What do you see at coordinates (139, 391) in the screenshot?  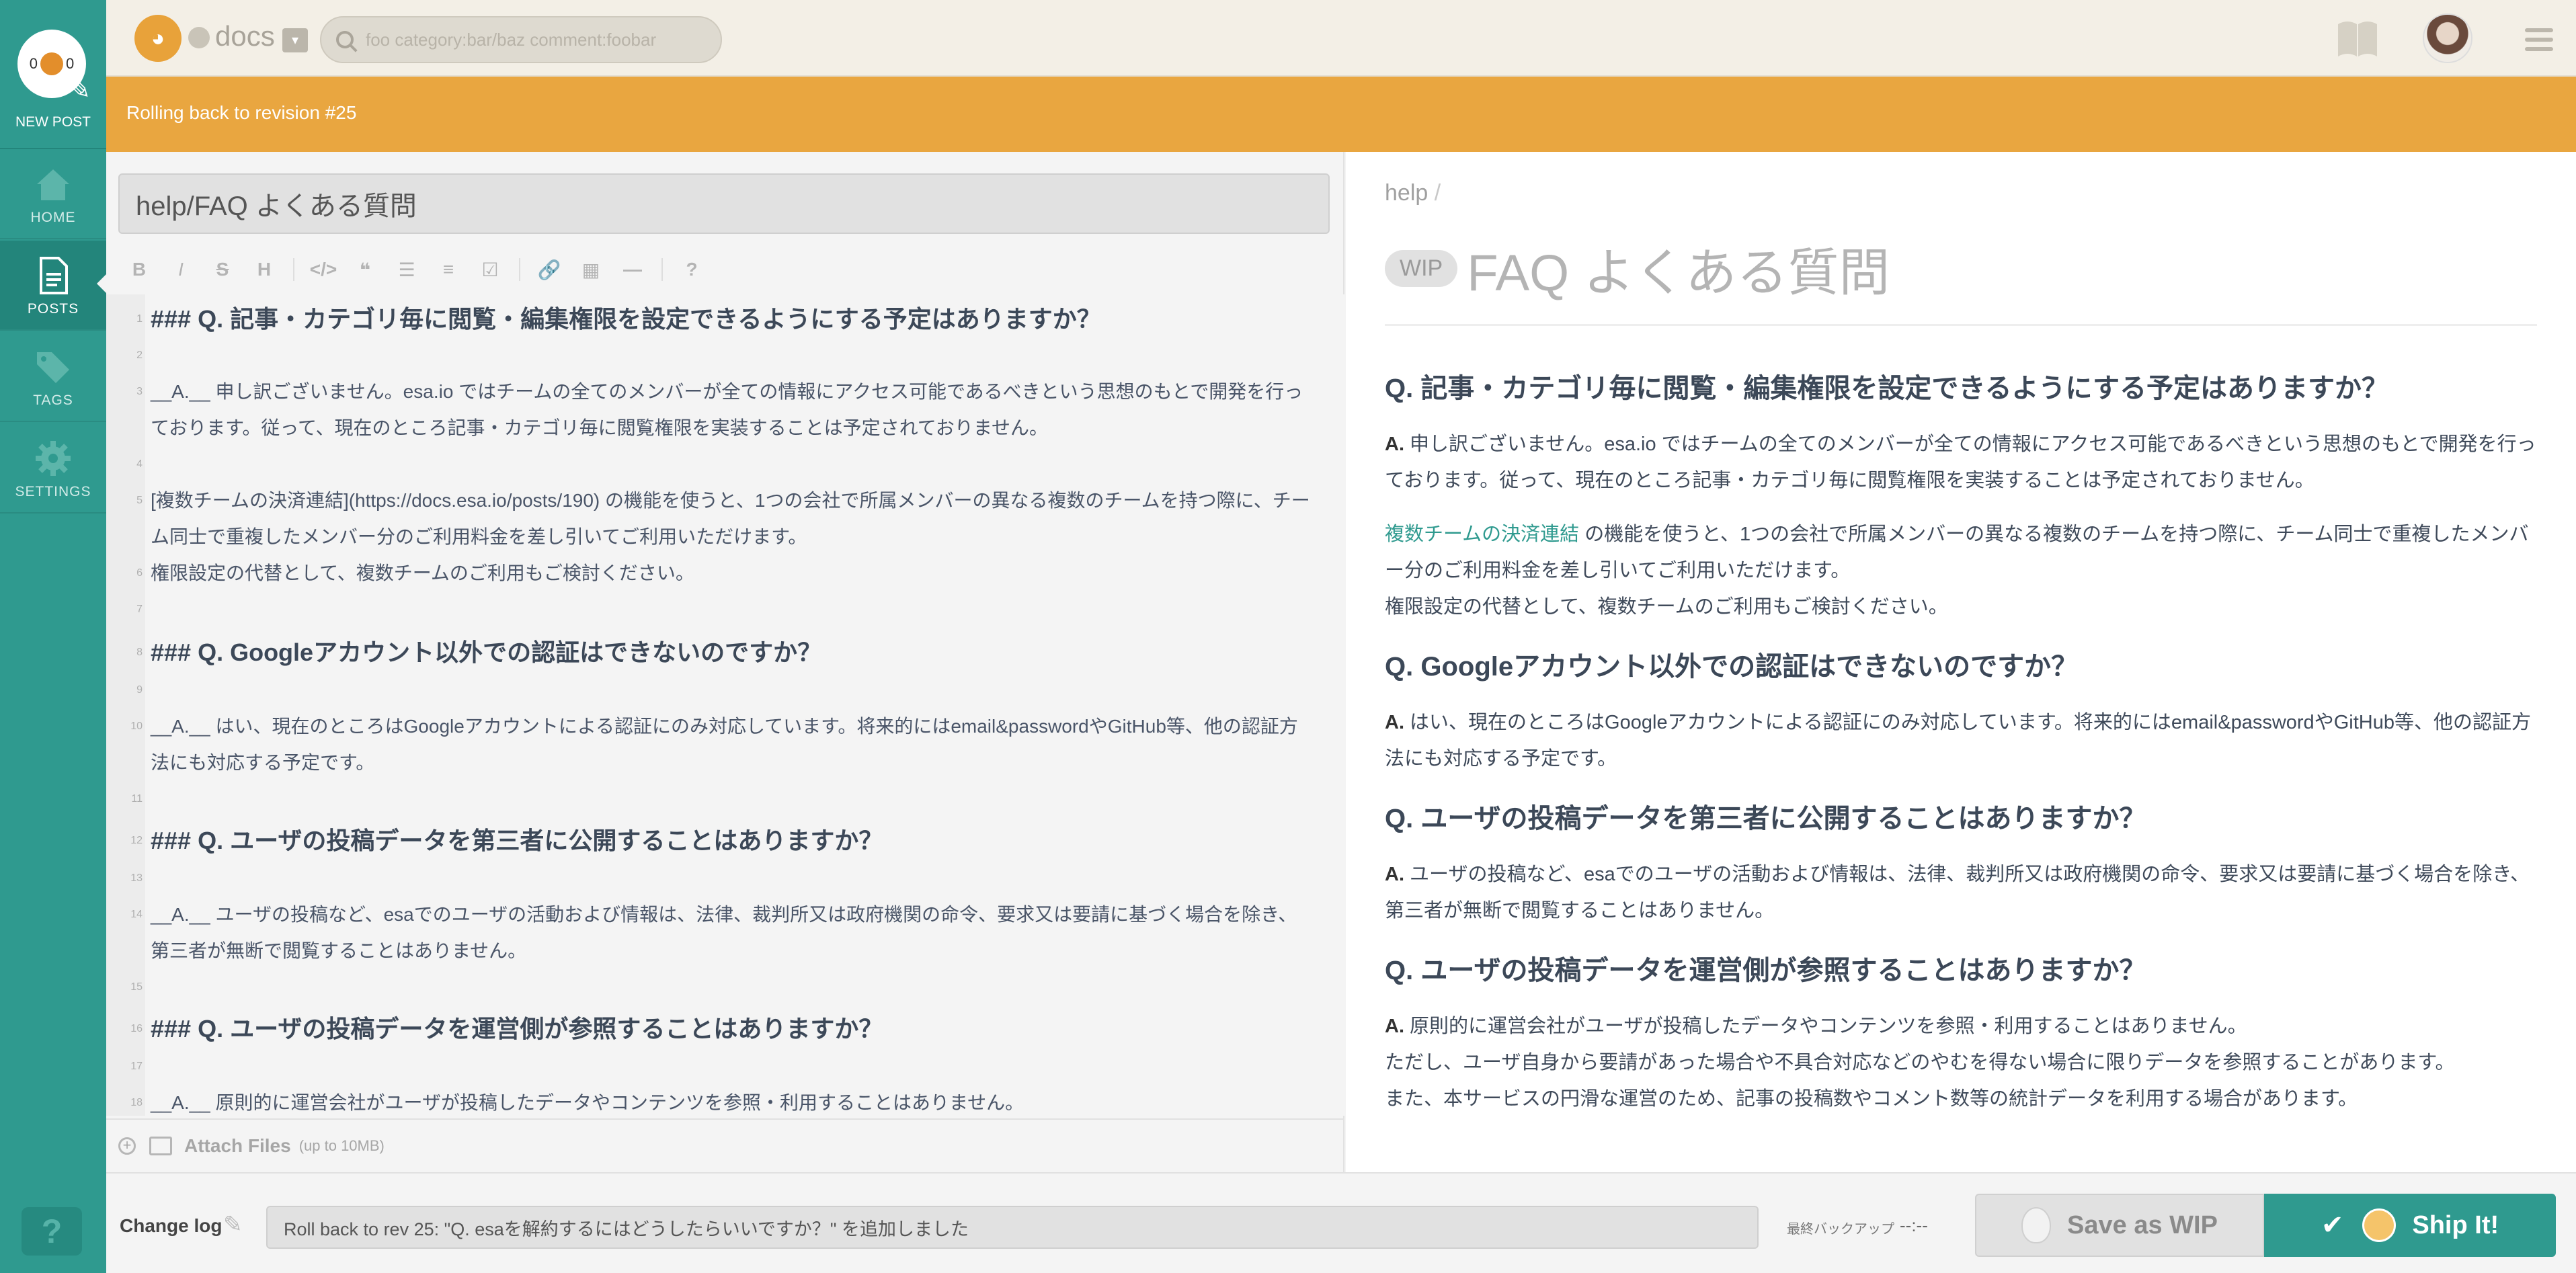 I see `line-number: 3` at bounding box center [139, 391].